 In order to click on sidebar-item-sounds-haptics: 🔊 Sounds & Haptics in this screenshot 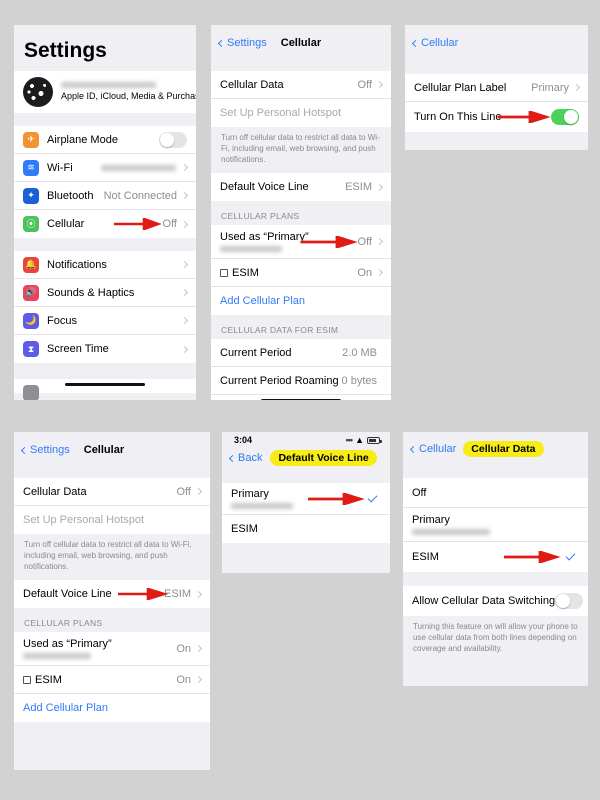, I will do `click(105, 293)`.